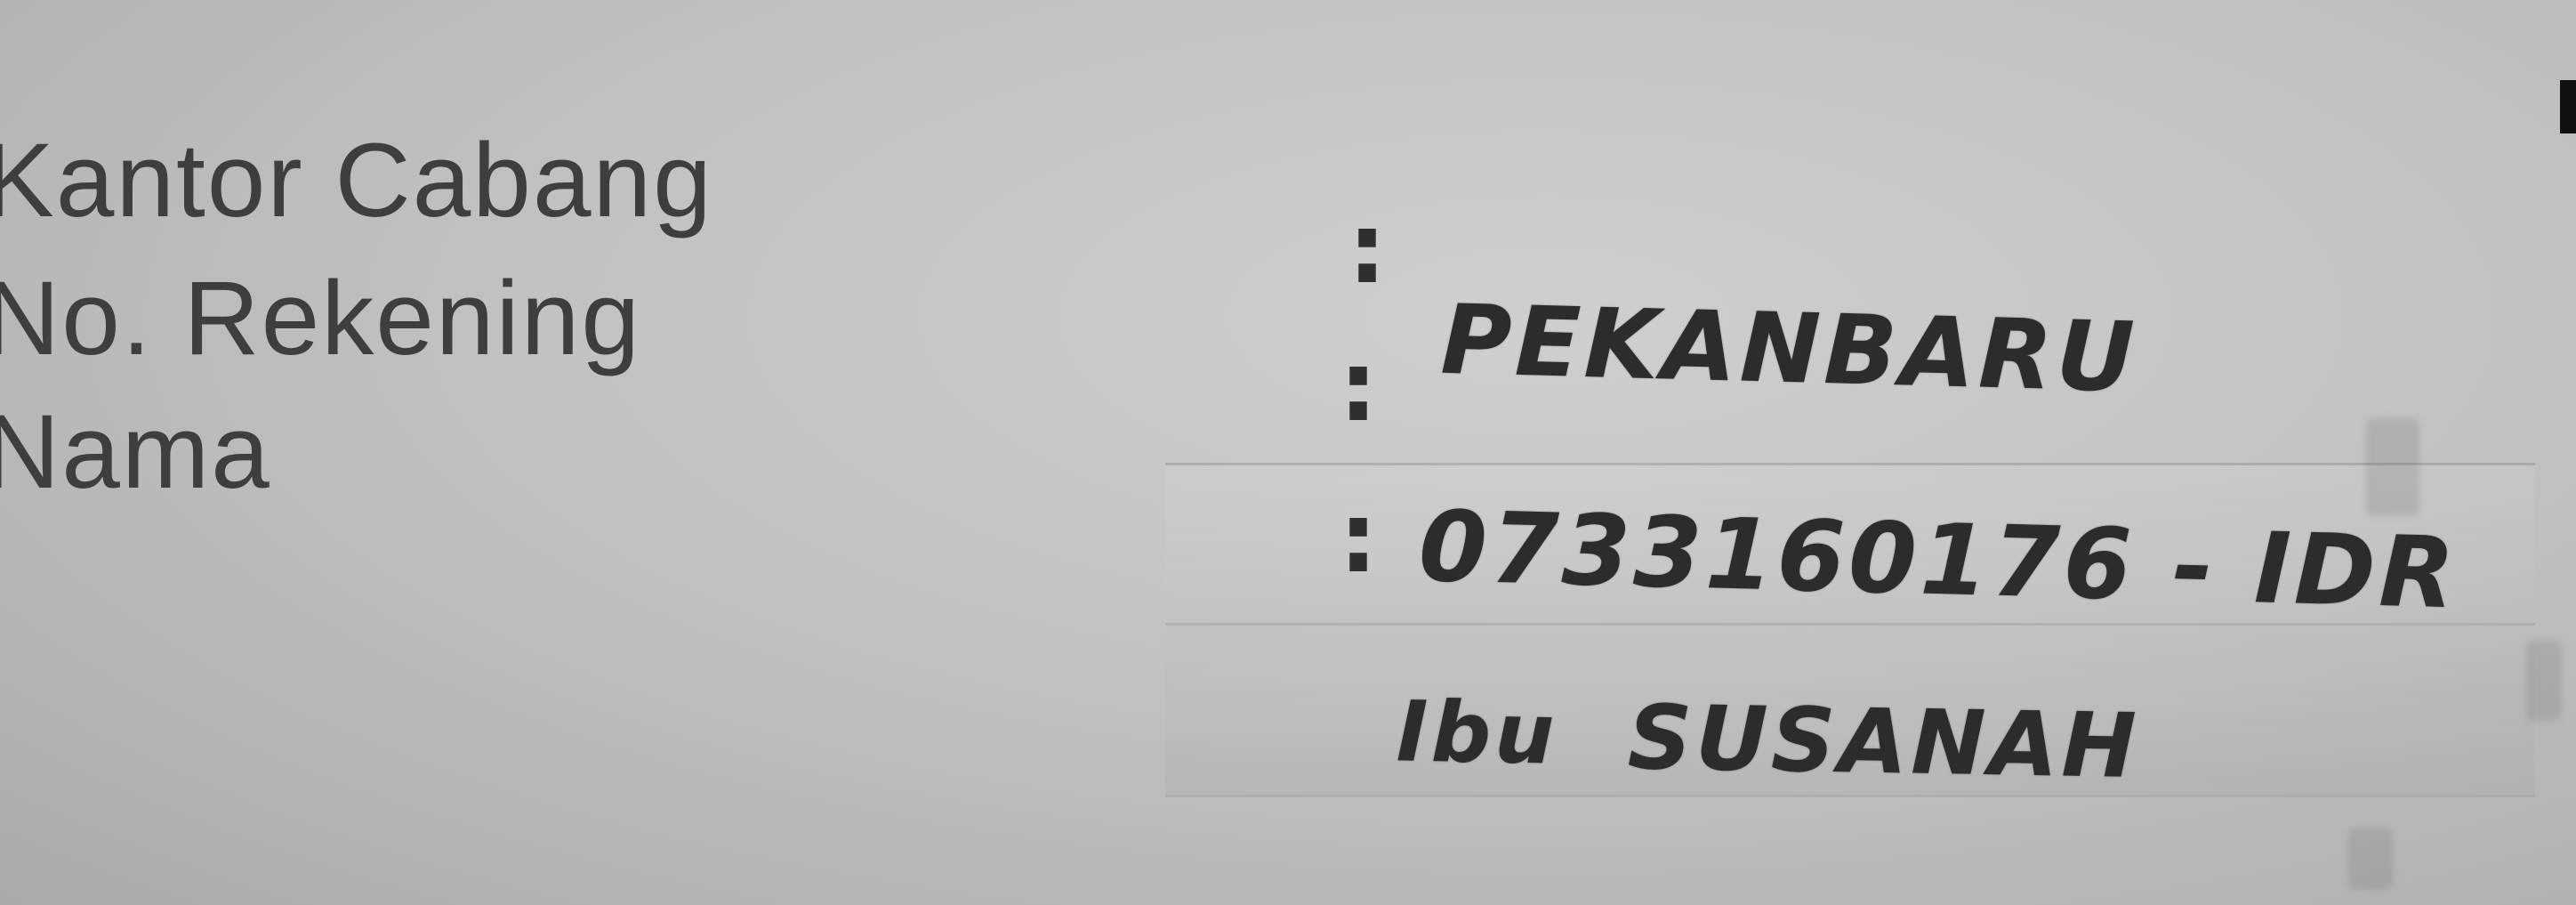  I want to click on label-name: Nama, so click(135, 452).